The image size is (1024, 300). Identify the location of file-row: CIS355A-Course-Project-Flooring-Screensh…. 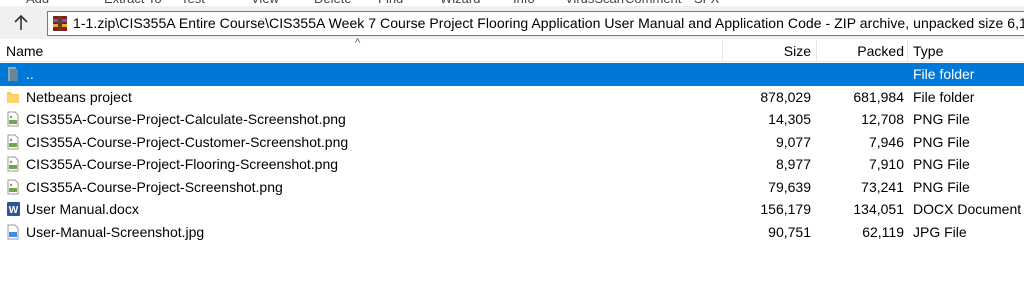
(512, 164).